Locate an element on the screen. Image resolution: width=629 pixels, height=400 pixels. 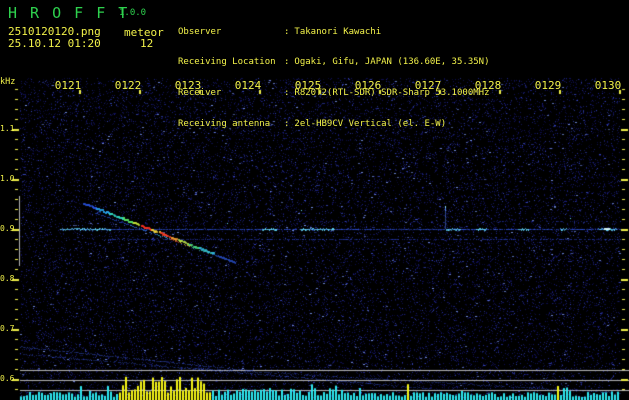
observer-value: Takanori Kawachi is located at coordinates (338, 31).